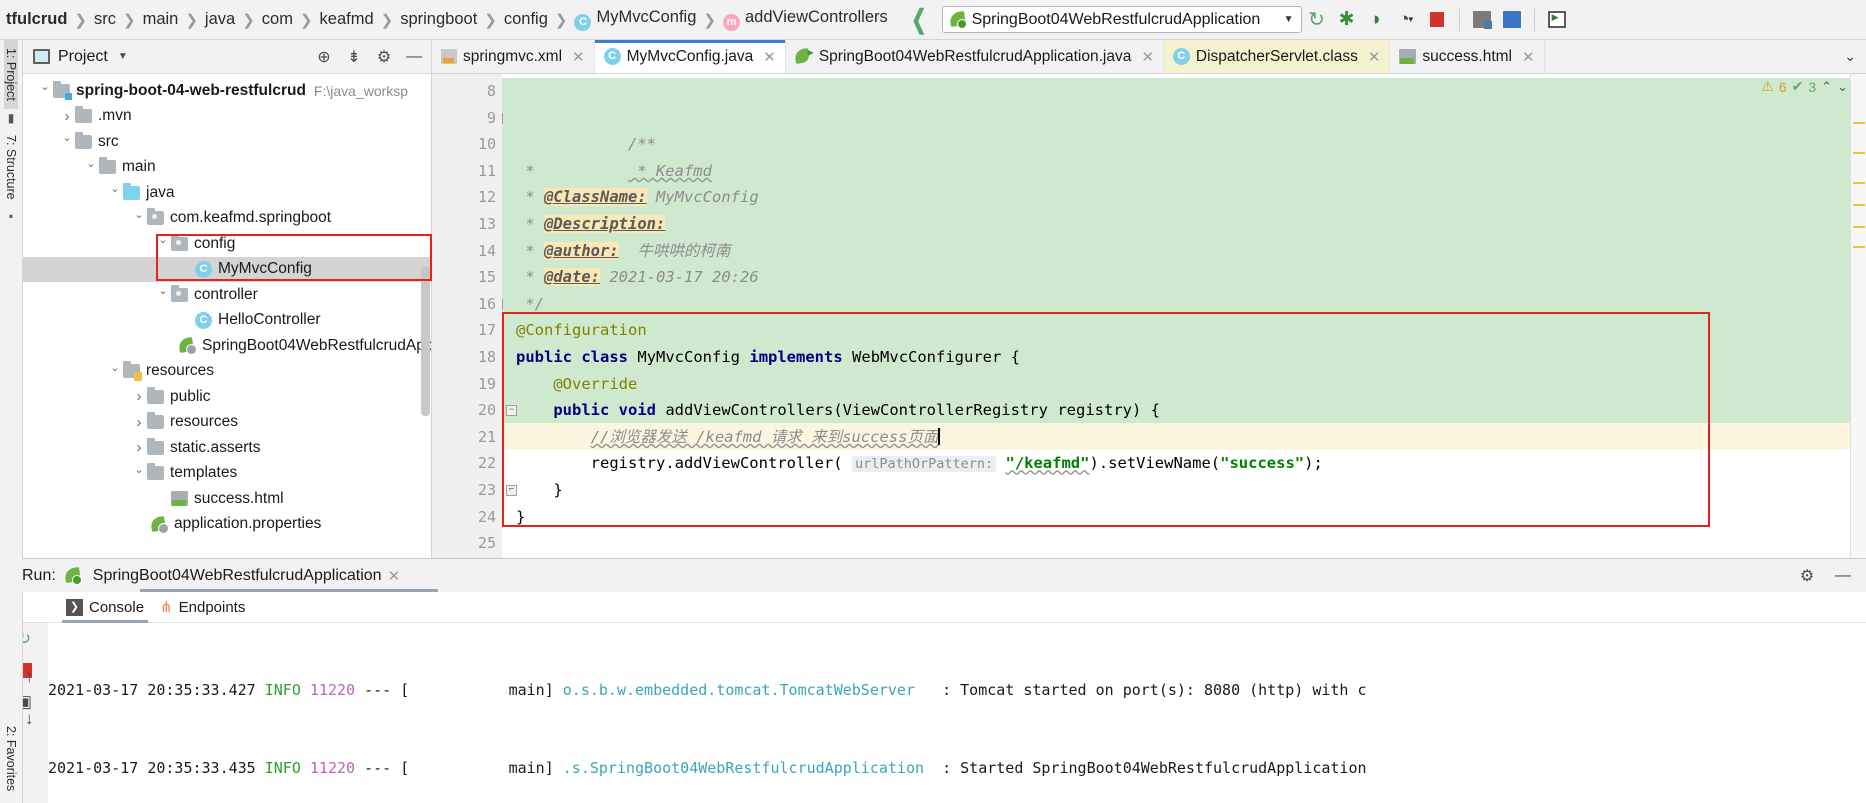 This screenshot has height=803, width=1866. What do you see at coordinates (227, 295) in the screenshot?
I see `tree-row-controller: controller` at bounding box center [227, 295].